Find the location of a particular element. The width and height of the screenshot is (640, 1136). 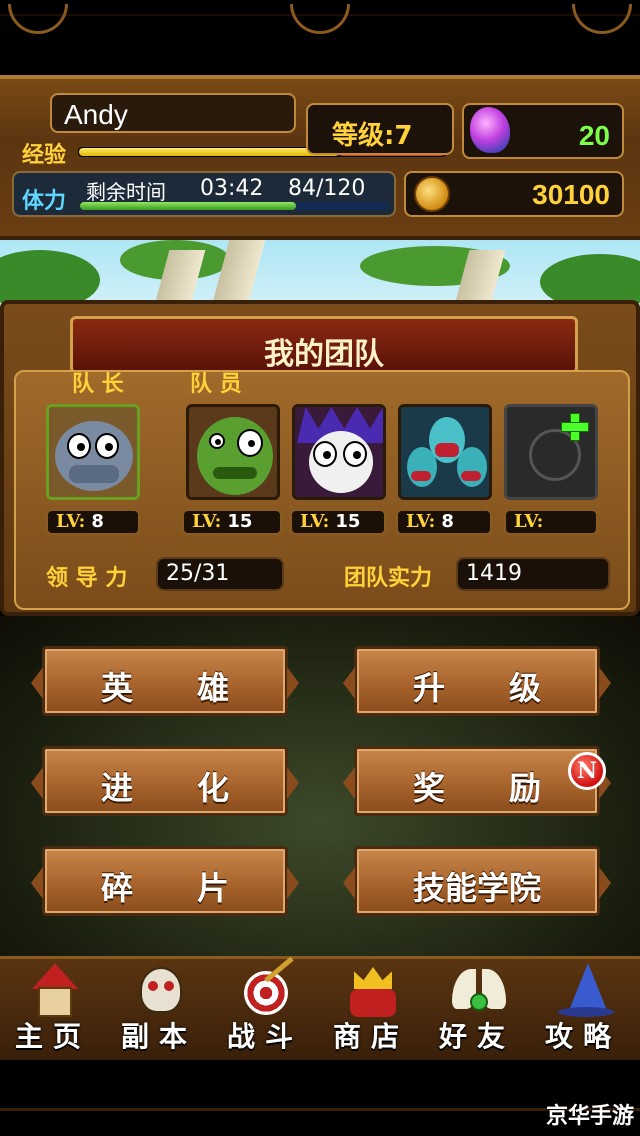

fragments-button-label: 碎 片 is located at coordinates (164, 888).